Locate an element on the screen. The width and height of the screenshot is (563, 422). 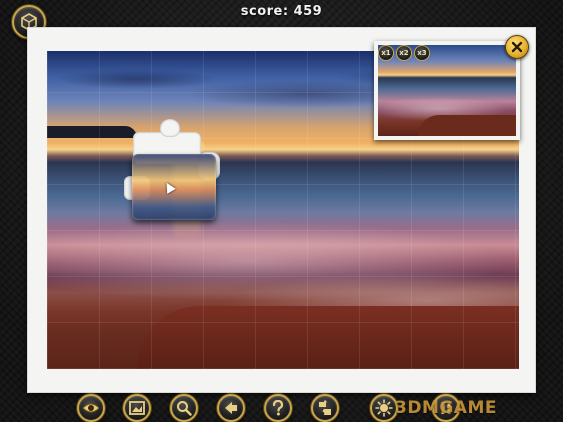
help-button is located at coordinates (278, 408).